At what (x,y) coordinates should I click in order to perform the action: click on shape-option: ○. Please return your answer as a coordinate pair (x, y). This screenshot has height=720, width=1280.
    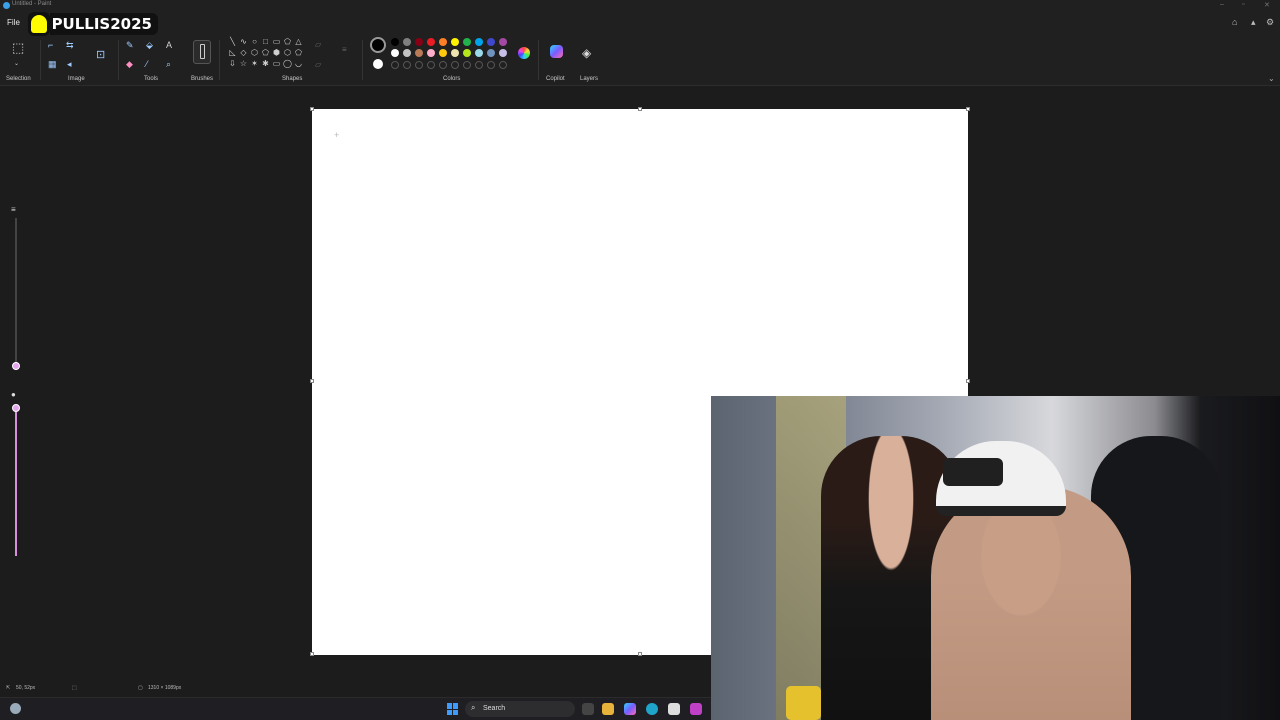
    Looking at the image, I should click on (254, 42).